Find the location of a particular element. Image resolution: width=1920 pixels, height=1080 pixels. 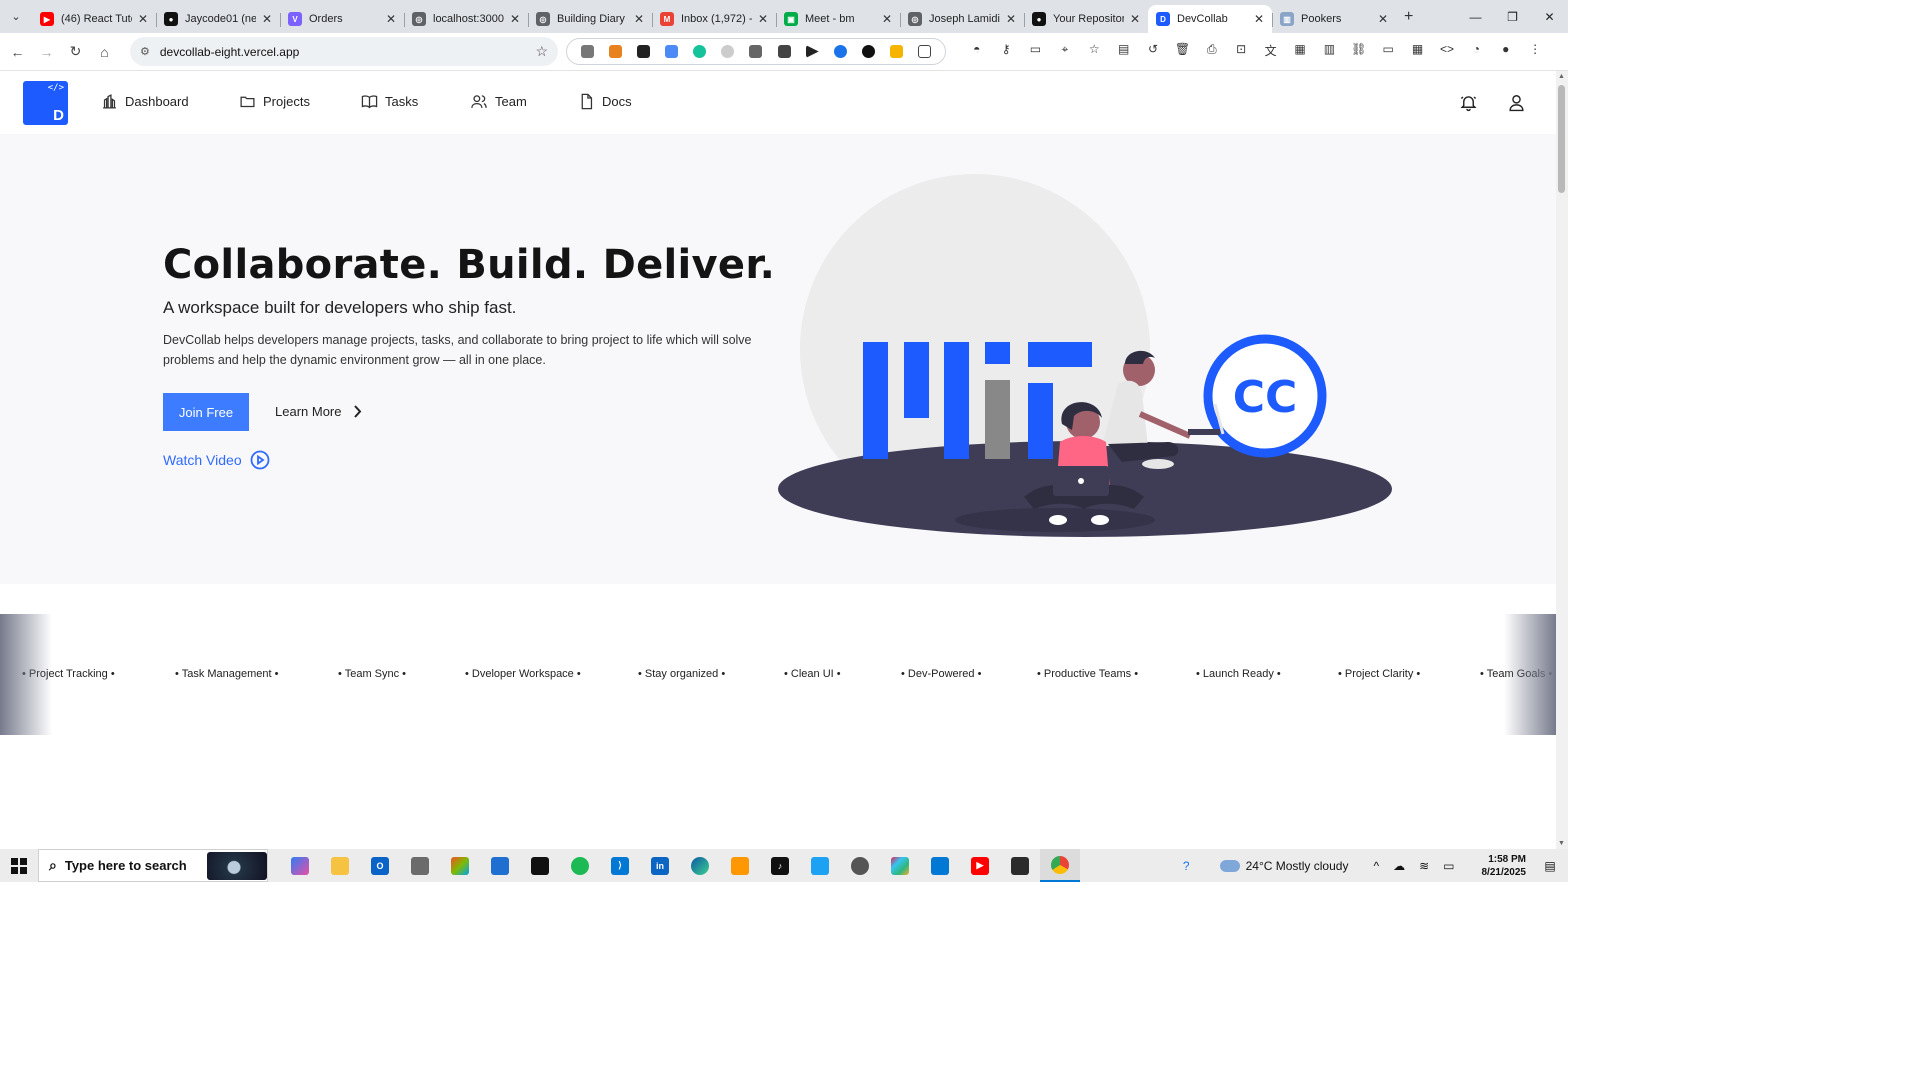

performance-icon: ◔ is located at coordinates (1476, 50).